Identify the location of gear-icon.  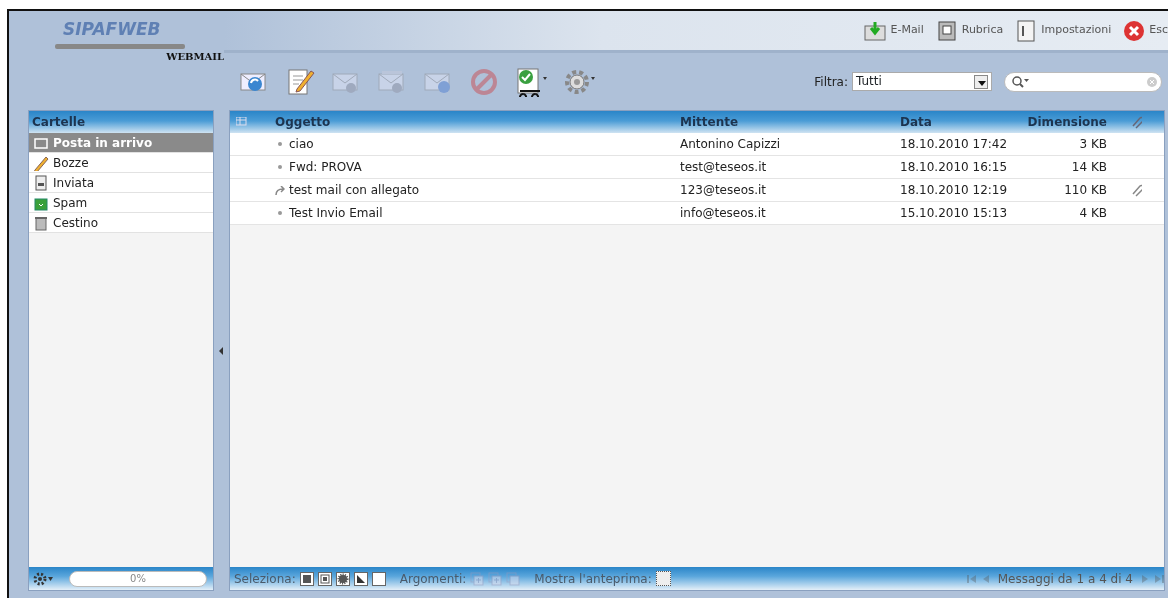
(44, 578).